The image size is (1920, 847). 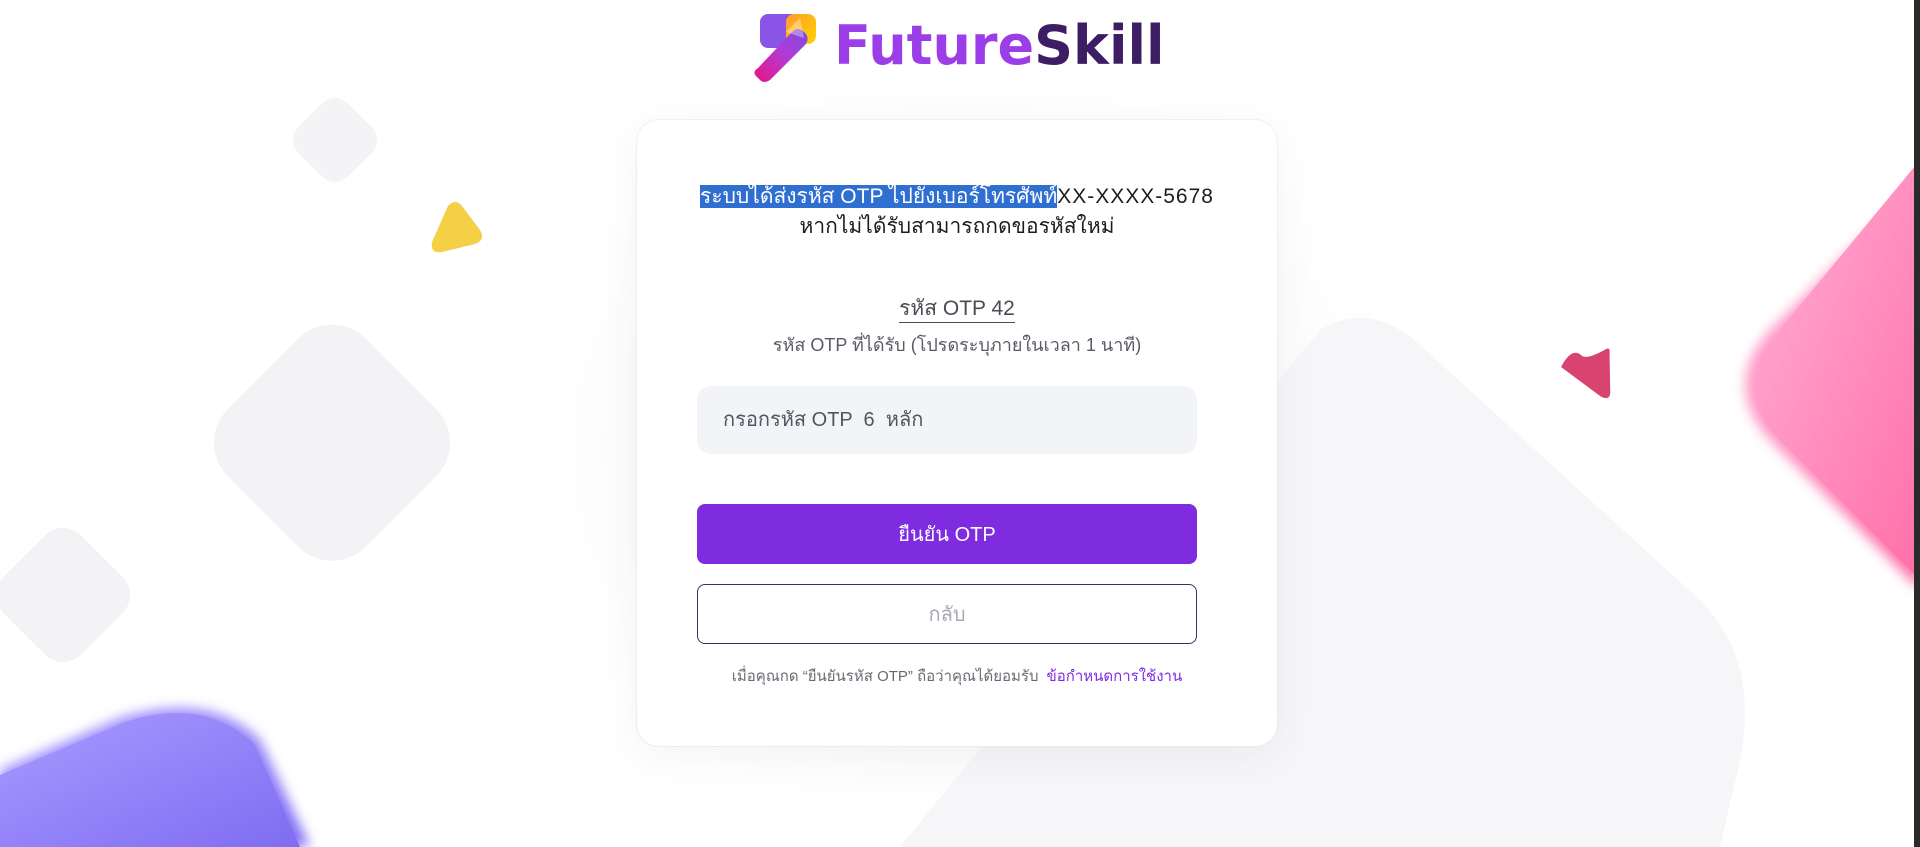 I want to click on otp-reference-text: รหัส OTP 42, so click(x=957, y=310).